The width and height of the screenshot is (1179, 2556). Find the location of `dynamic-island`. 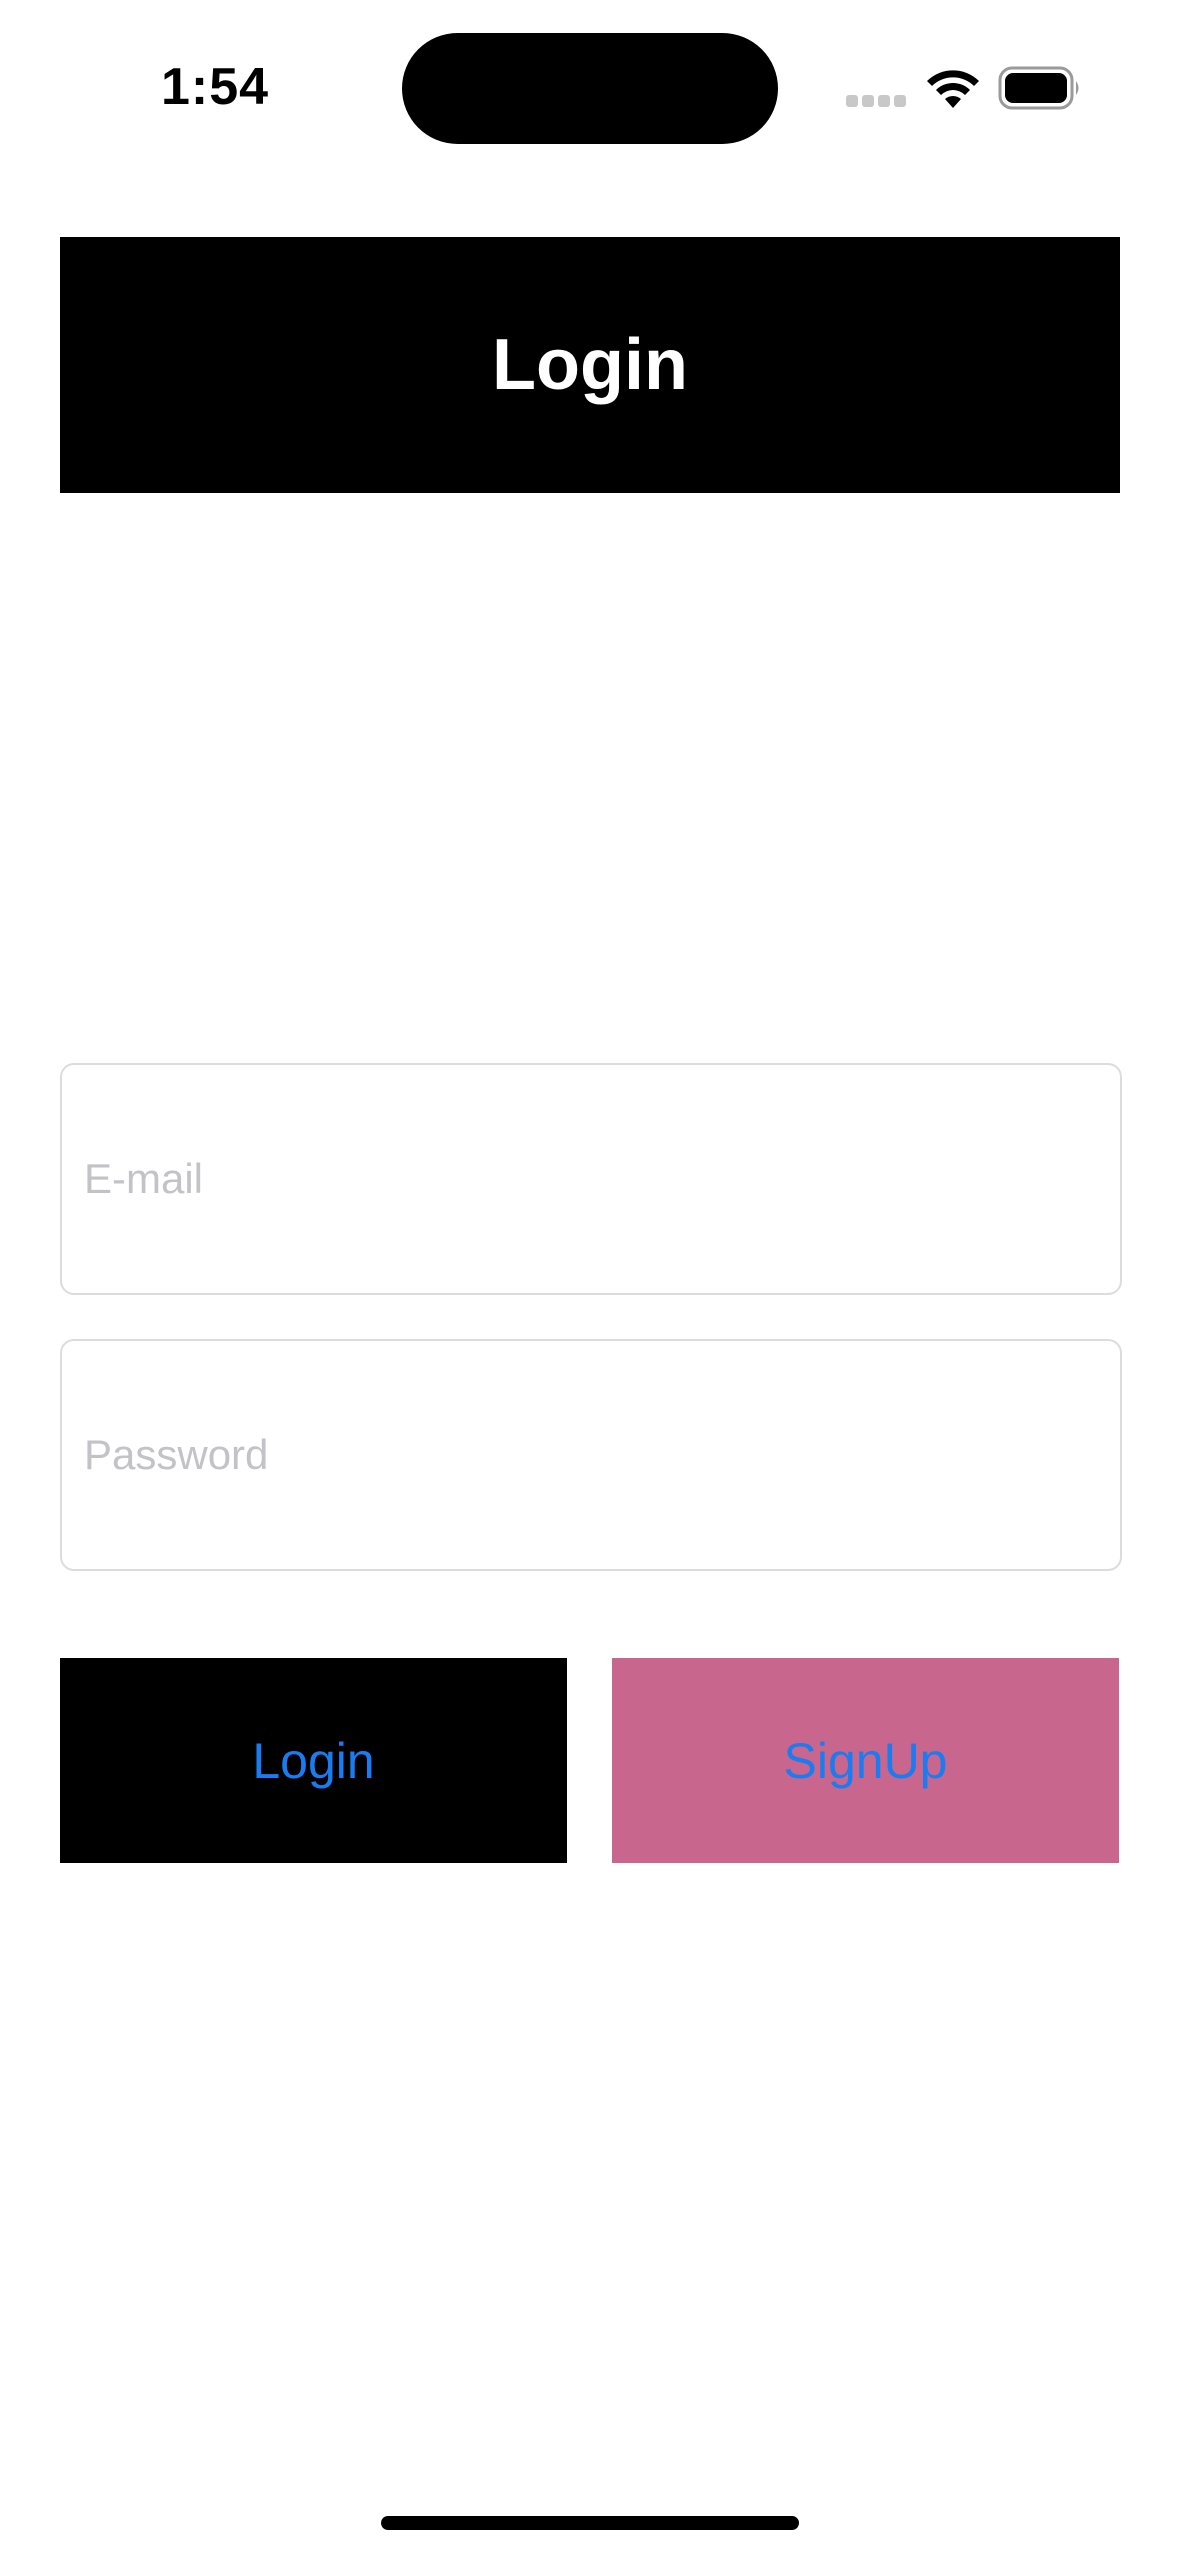

dynamic-island is located at coordinates (590, 88).